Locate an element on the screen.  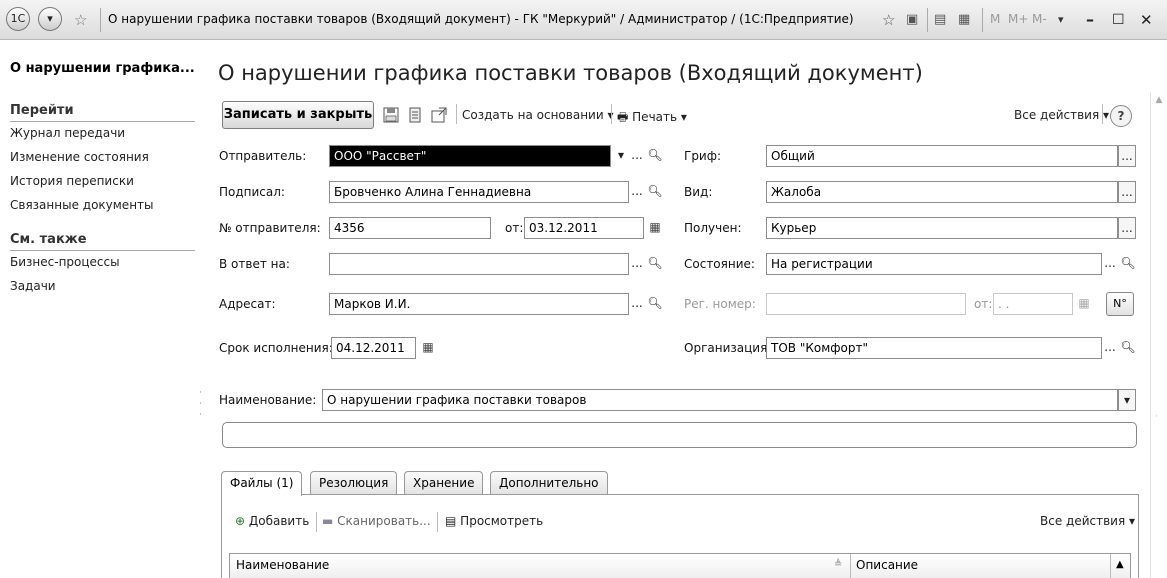
view-file-button: ▤ Просмотреть is located at coordinates (494, 521).